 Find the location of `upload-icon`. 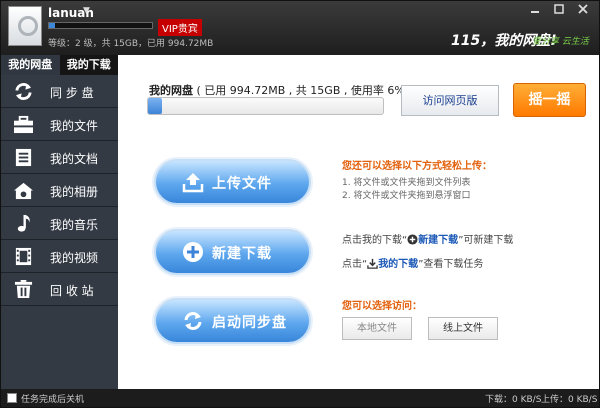

upload-icon is located at coordinates (193, 183).